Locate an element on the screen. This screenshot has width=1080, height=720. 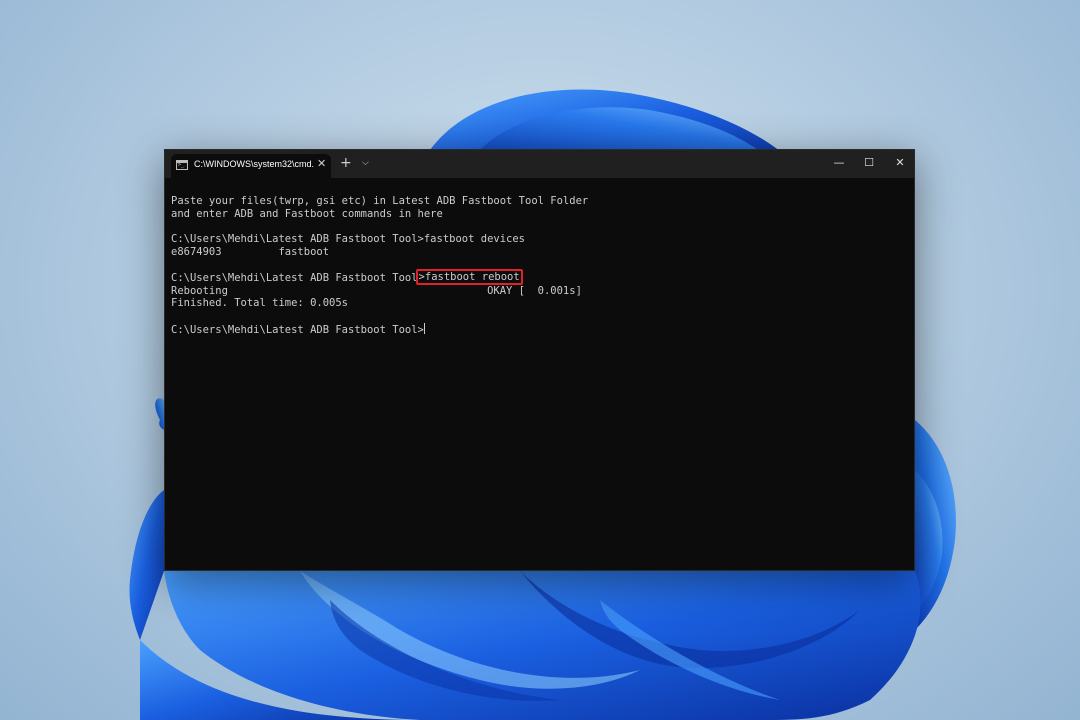
current-prompt-line: C:\Users\Mehdi\Latest ADB Fastboot Tool> is located at coordinates (538, 329).